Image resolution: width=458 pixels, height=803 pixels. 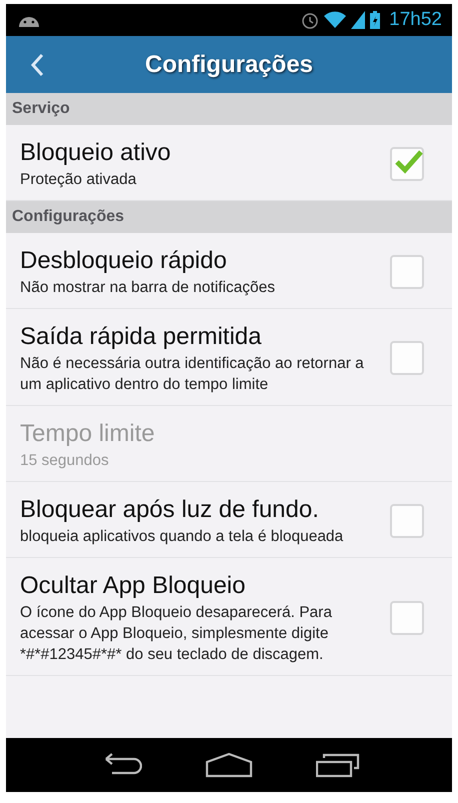 What do you see at coordinates (170, 510) in the screenshot?
I see `setting-title: Bloquear após luz de fundo.` at bounding box center [170, 510].